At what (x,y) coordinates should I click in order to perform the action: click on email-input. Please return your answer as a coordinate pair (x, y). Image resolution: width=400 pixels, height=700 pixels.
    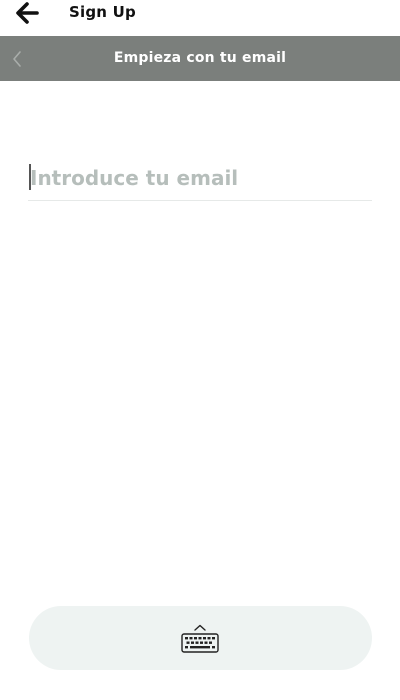
    Looking at the image, I should click on (201, 178).